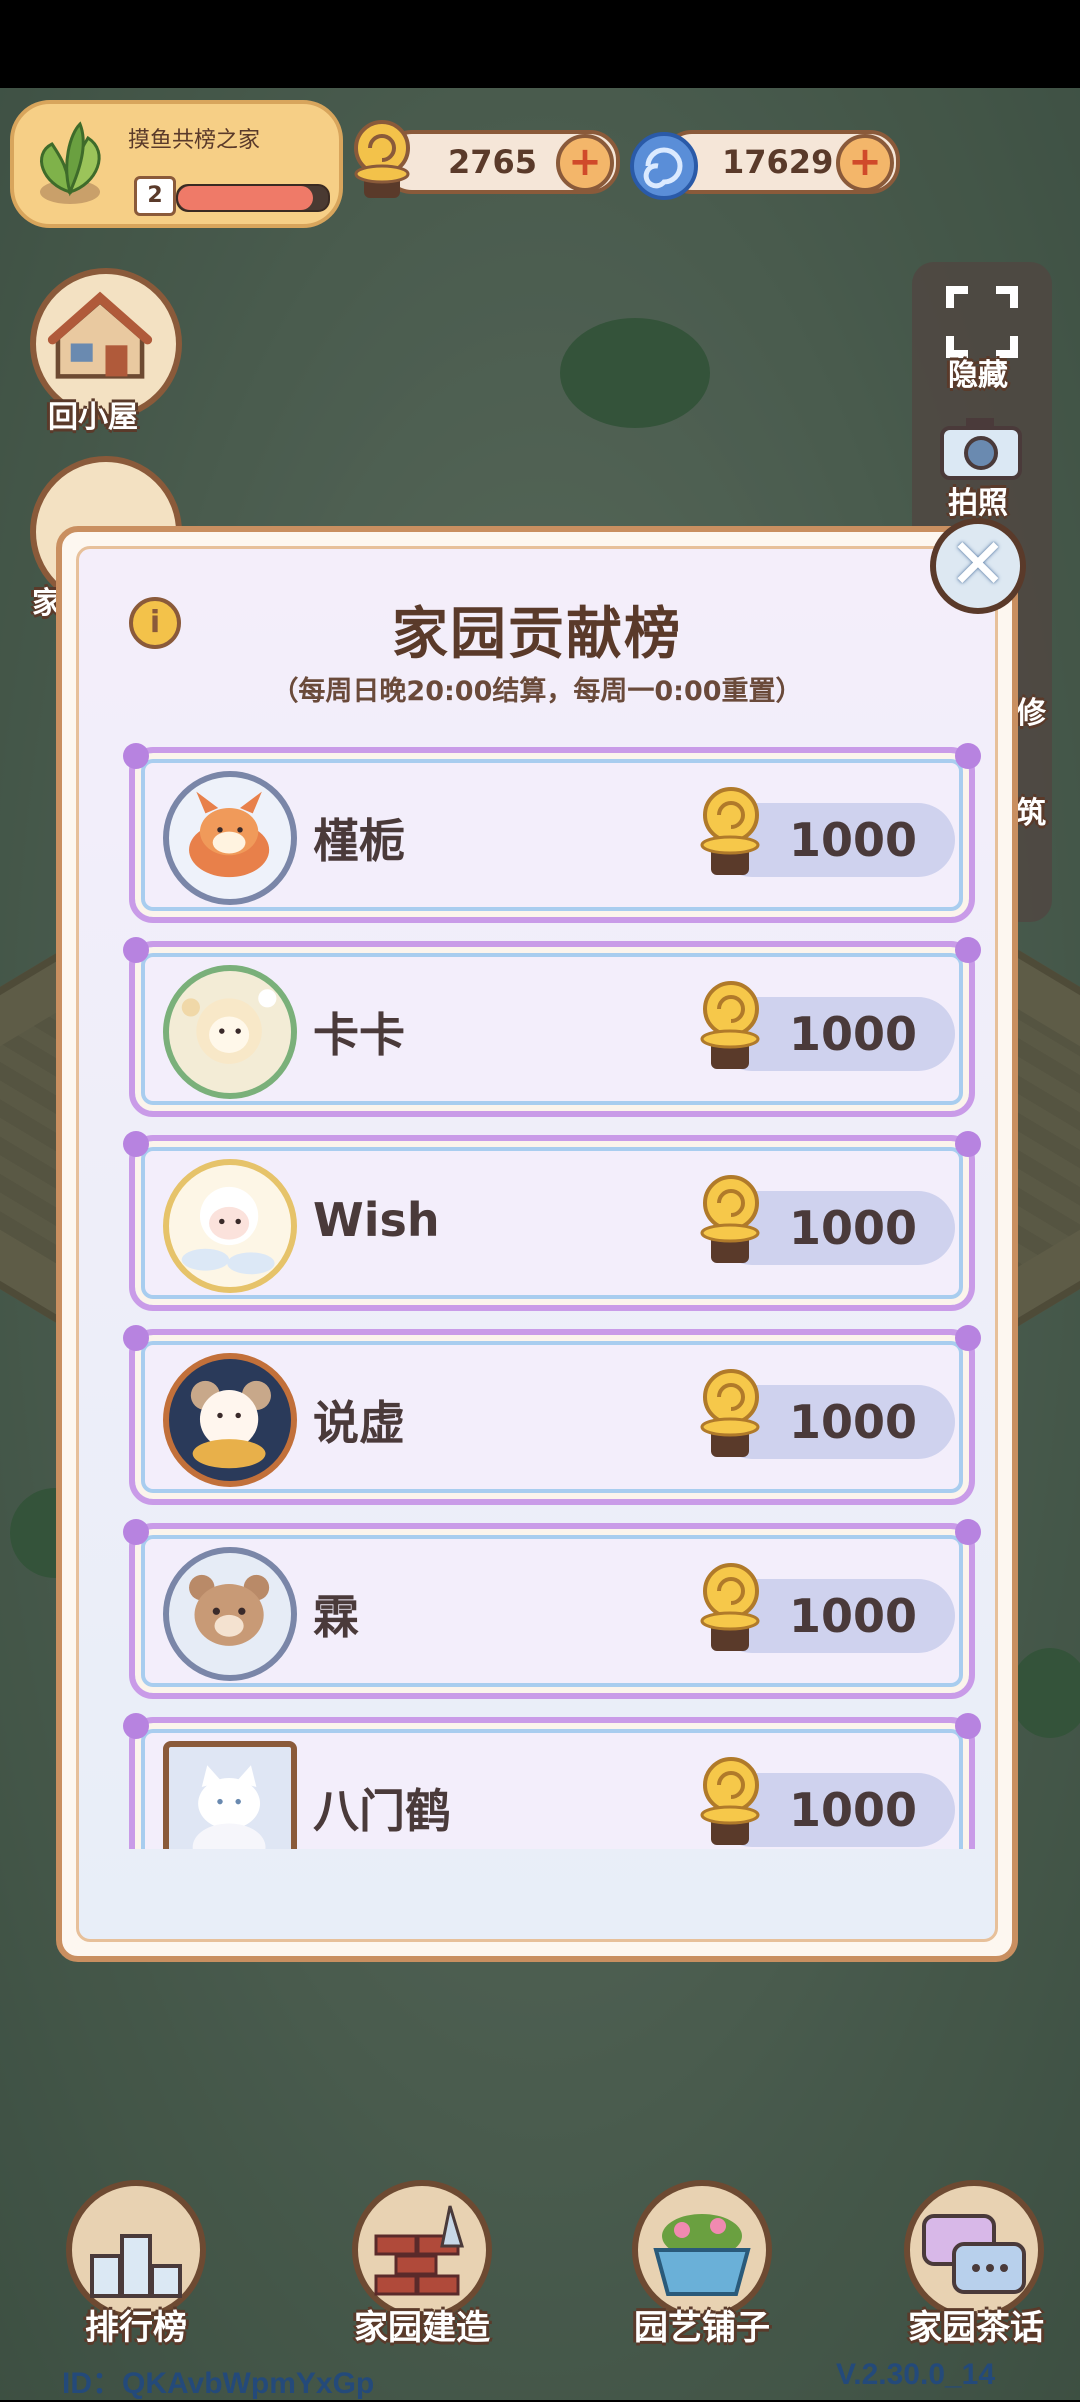 The width and height of the screenshot is (1080, 2402). I want to click on nav-ranking-button, so click(136, 2250).